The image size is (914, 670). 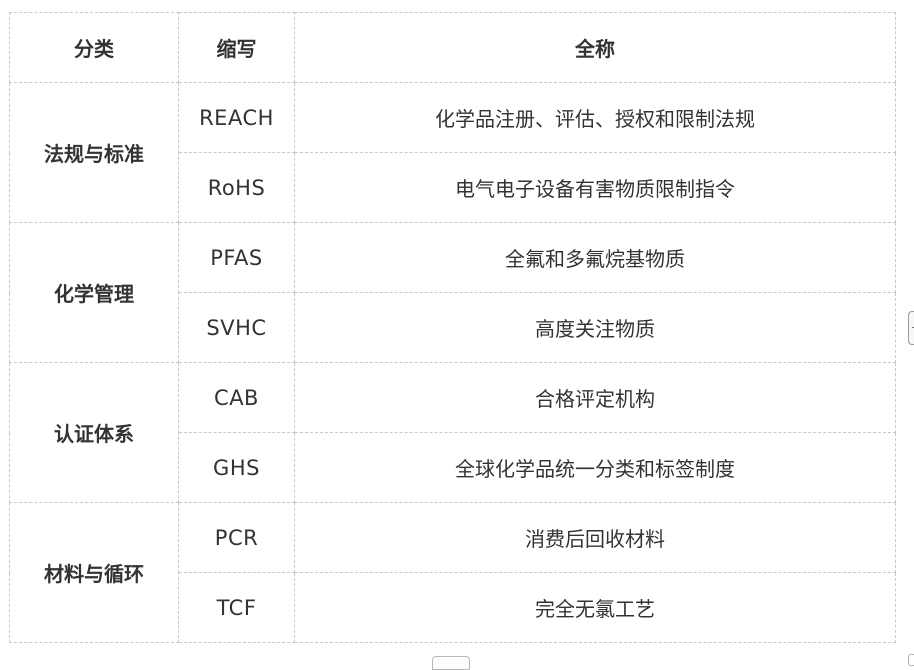 I want to click on full-name-cell: 全氟和多氟烷基物质, so click(x=595, y=257).